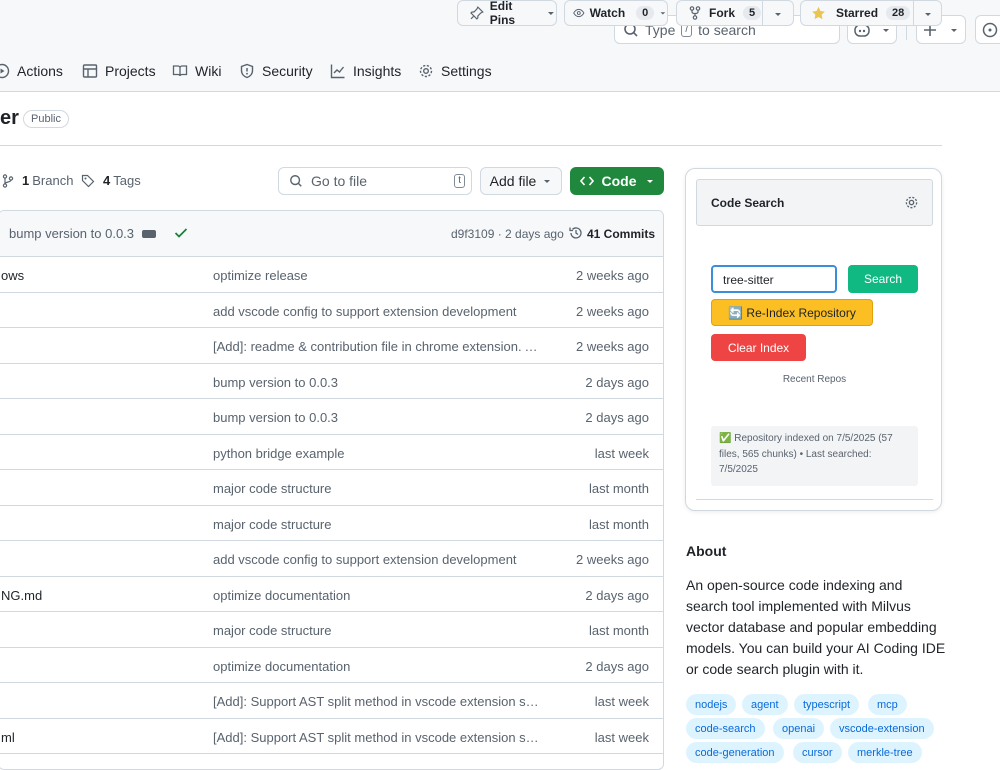 The image size is (1000, 770). I want to click on topic-tag: merkle-tree, so click(885, 752).